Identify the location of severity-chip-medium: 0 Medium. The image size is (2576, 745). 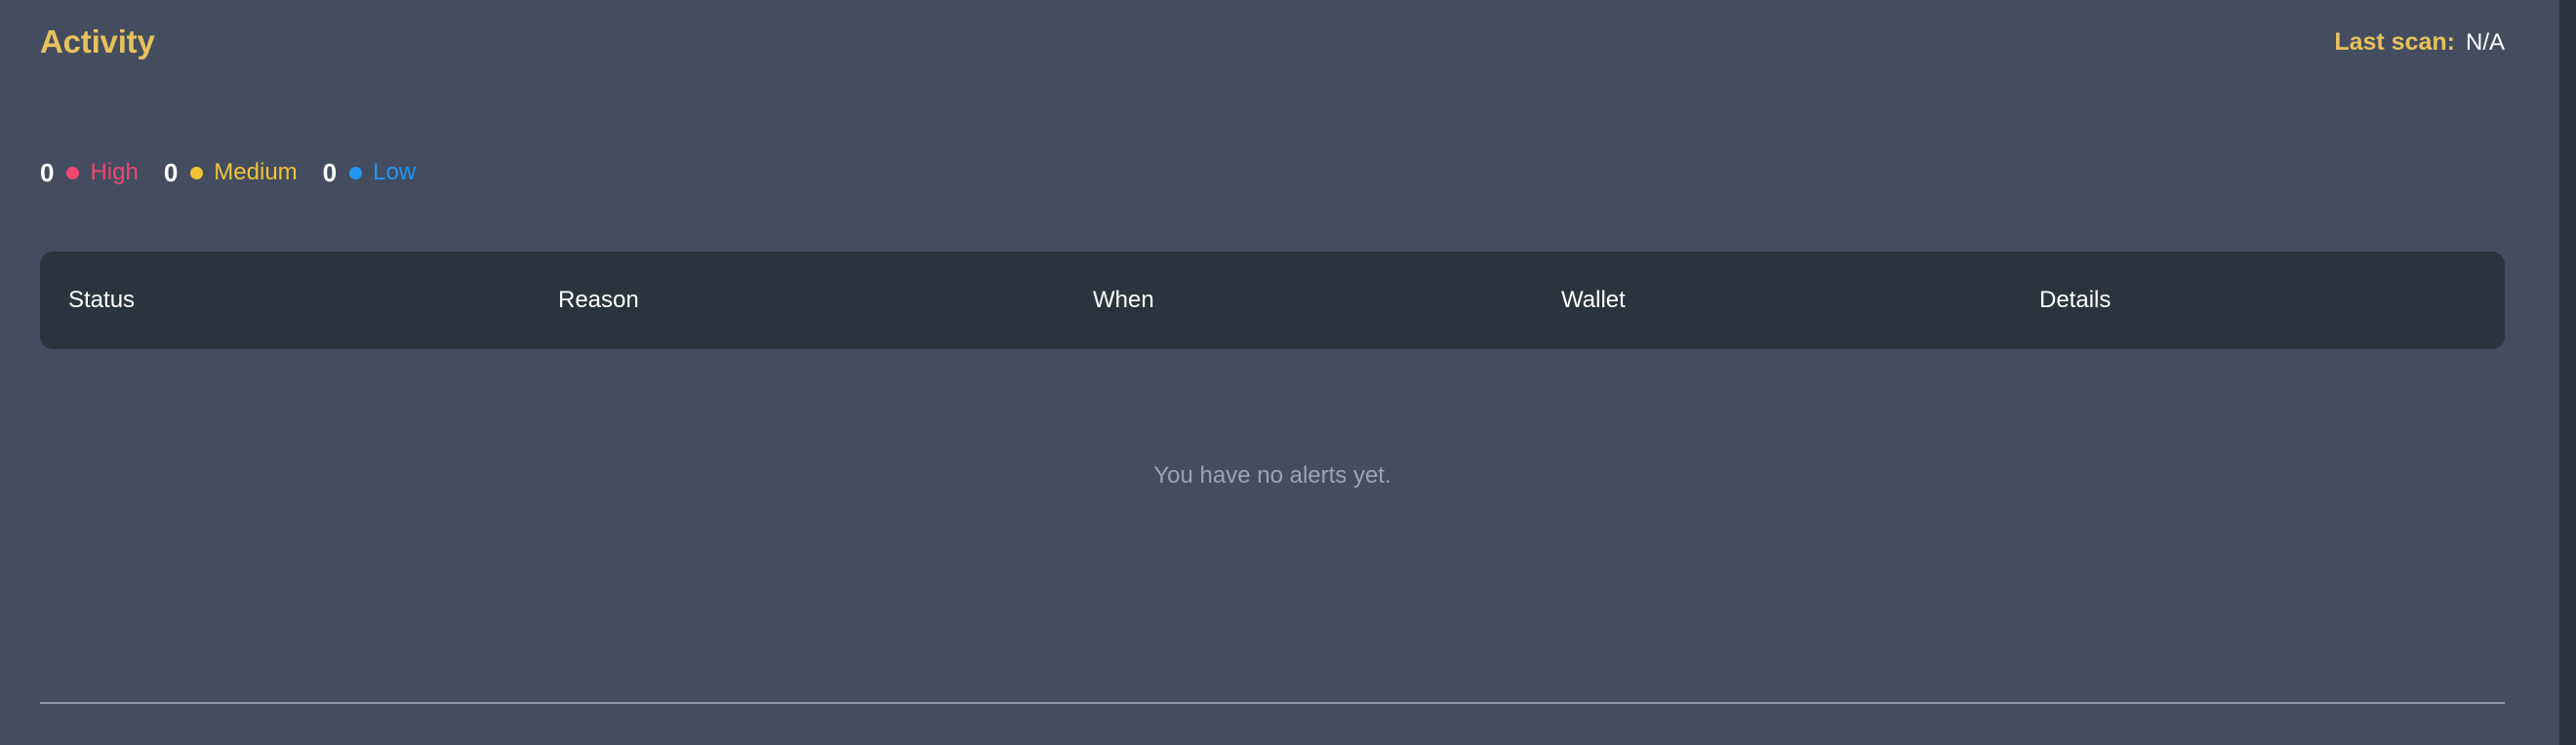
(231, 172).